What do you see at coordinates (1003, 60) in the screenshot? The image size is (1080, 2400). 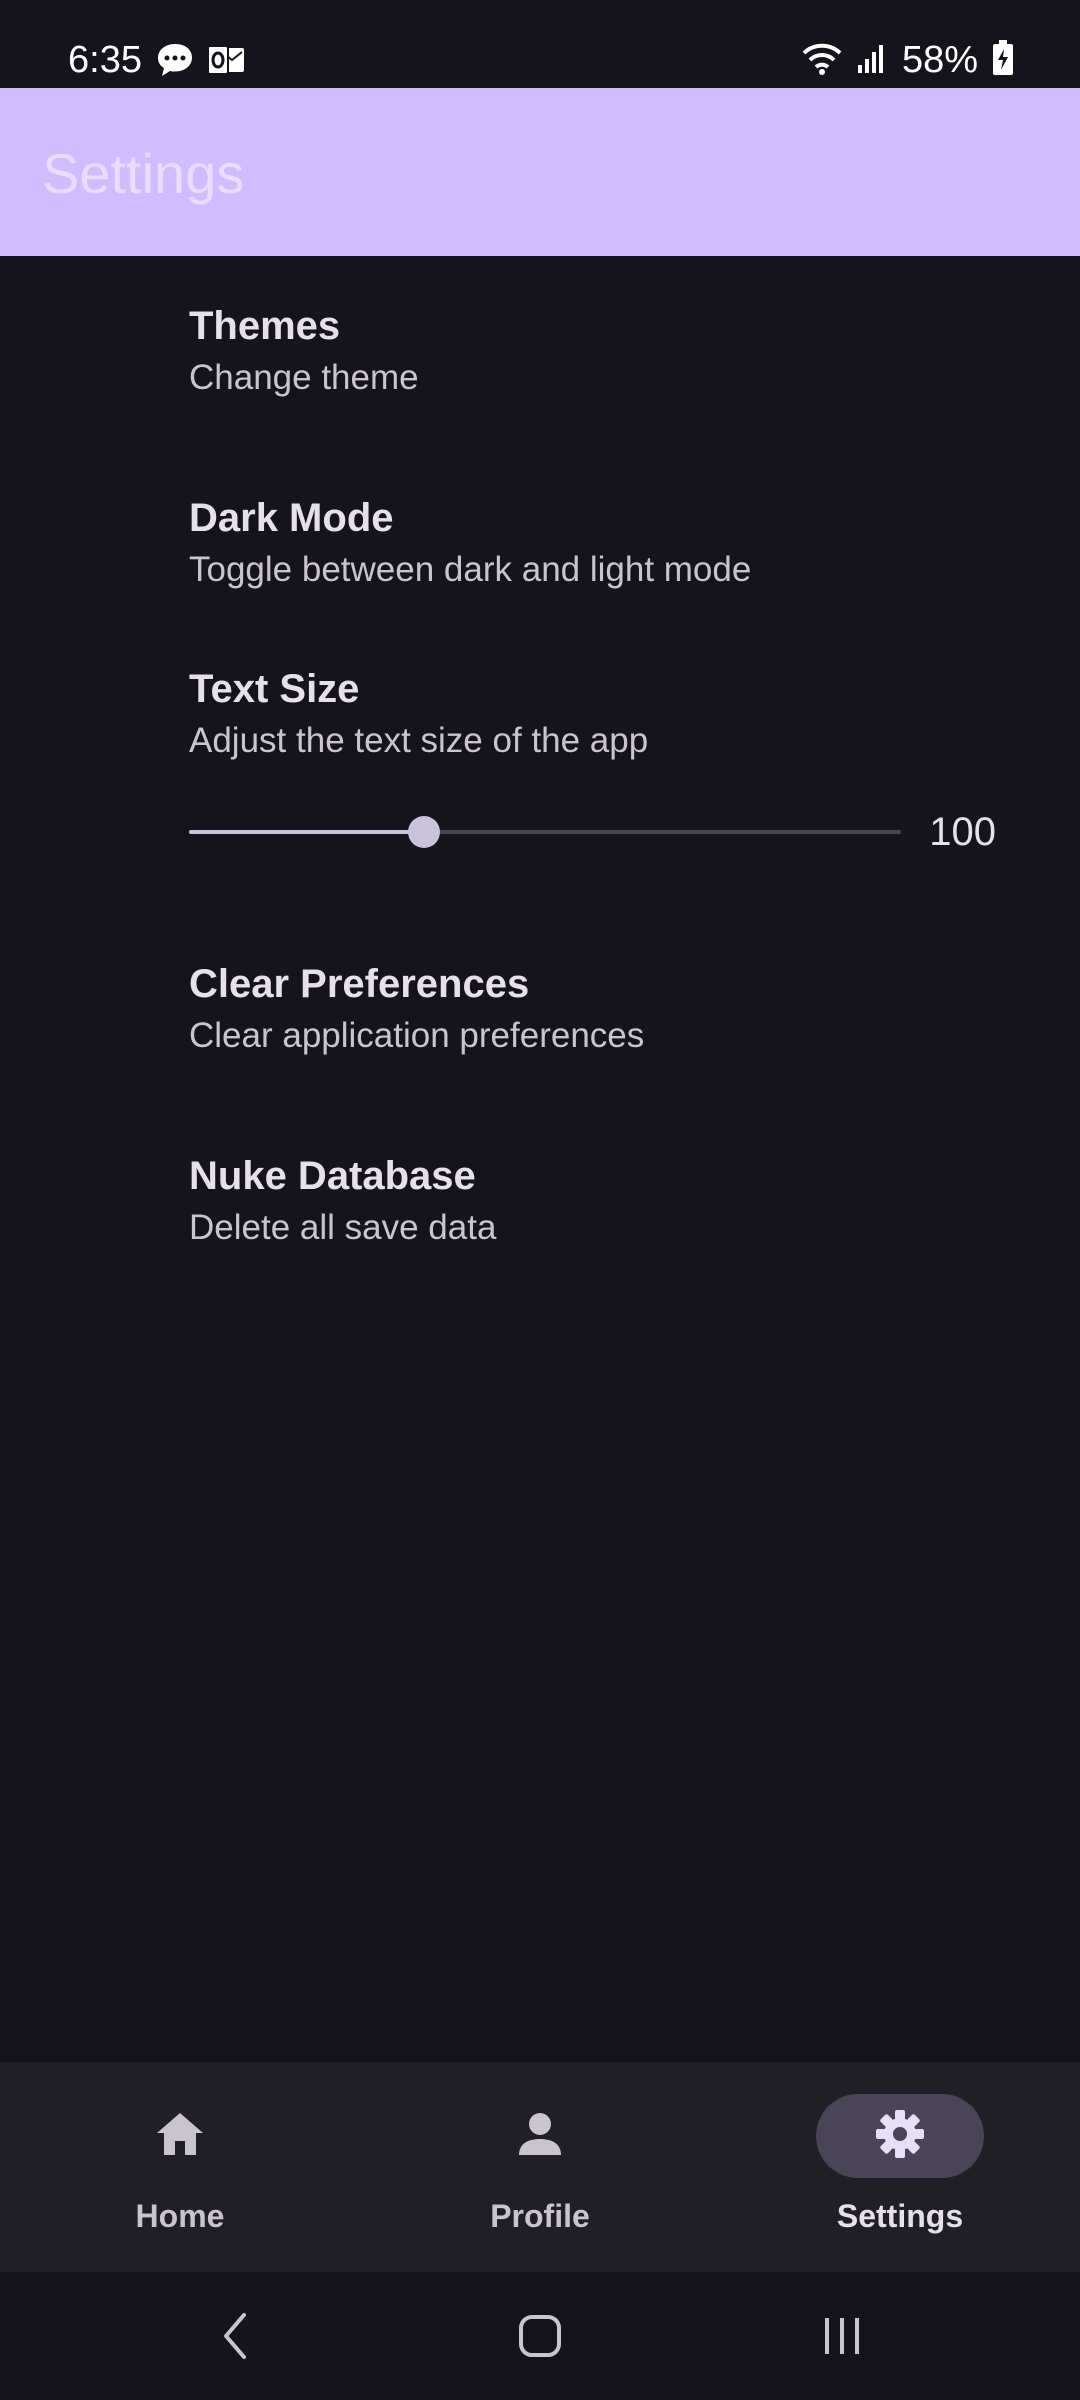 I see `battery-charging-icon` at bounding box center [1003, 60].